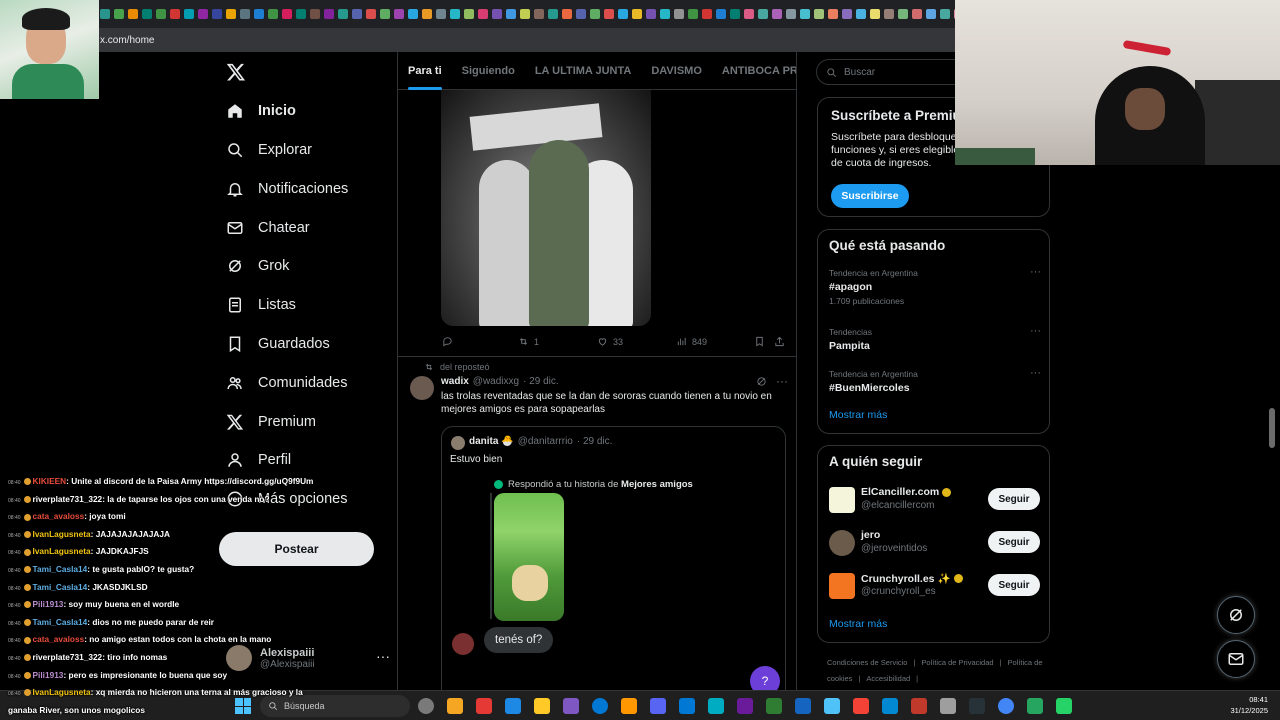  Describe the element at coordinates (935, 338) in the screenshot. I see `trend-item: Tendencias Pampita ···` at that location.